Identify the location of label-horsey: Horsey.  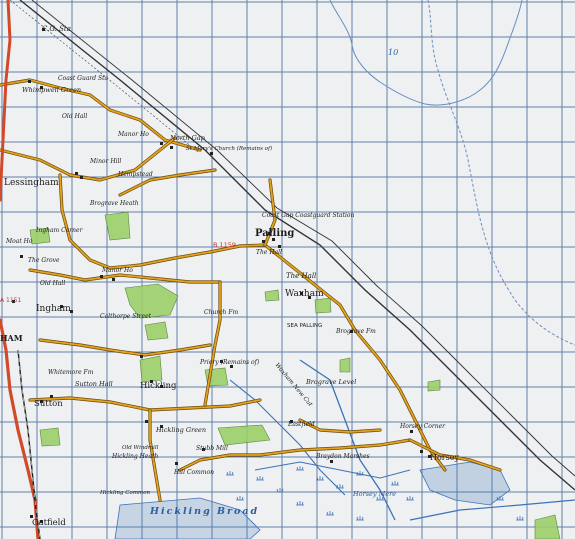
(444, 457).